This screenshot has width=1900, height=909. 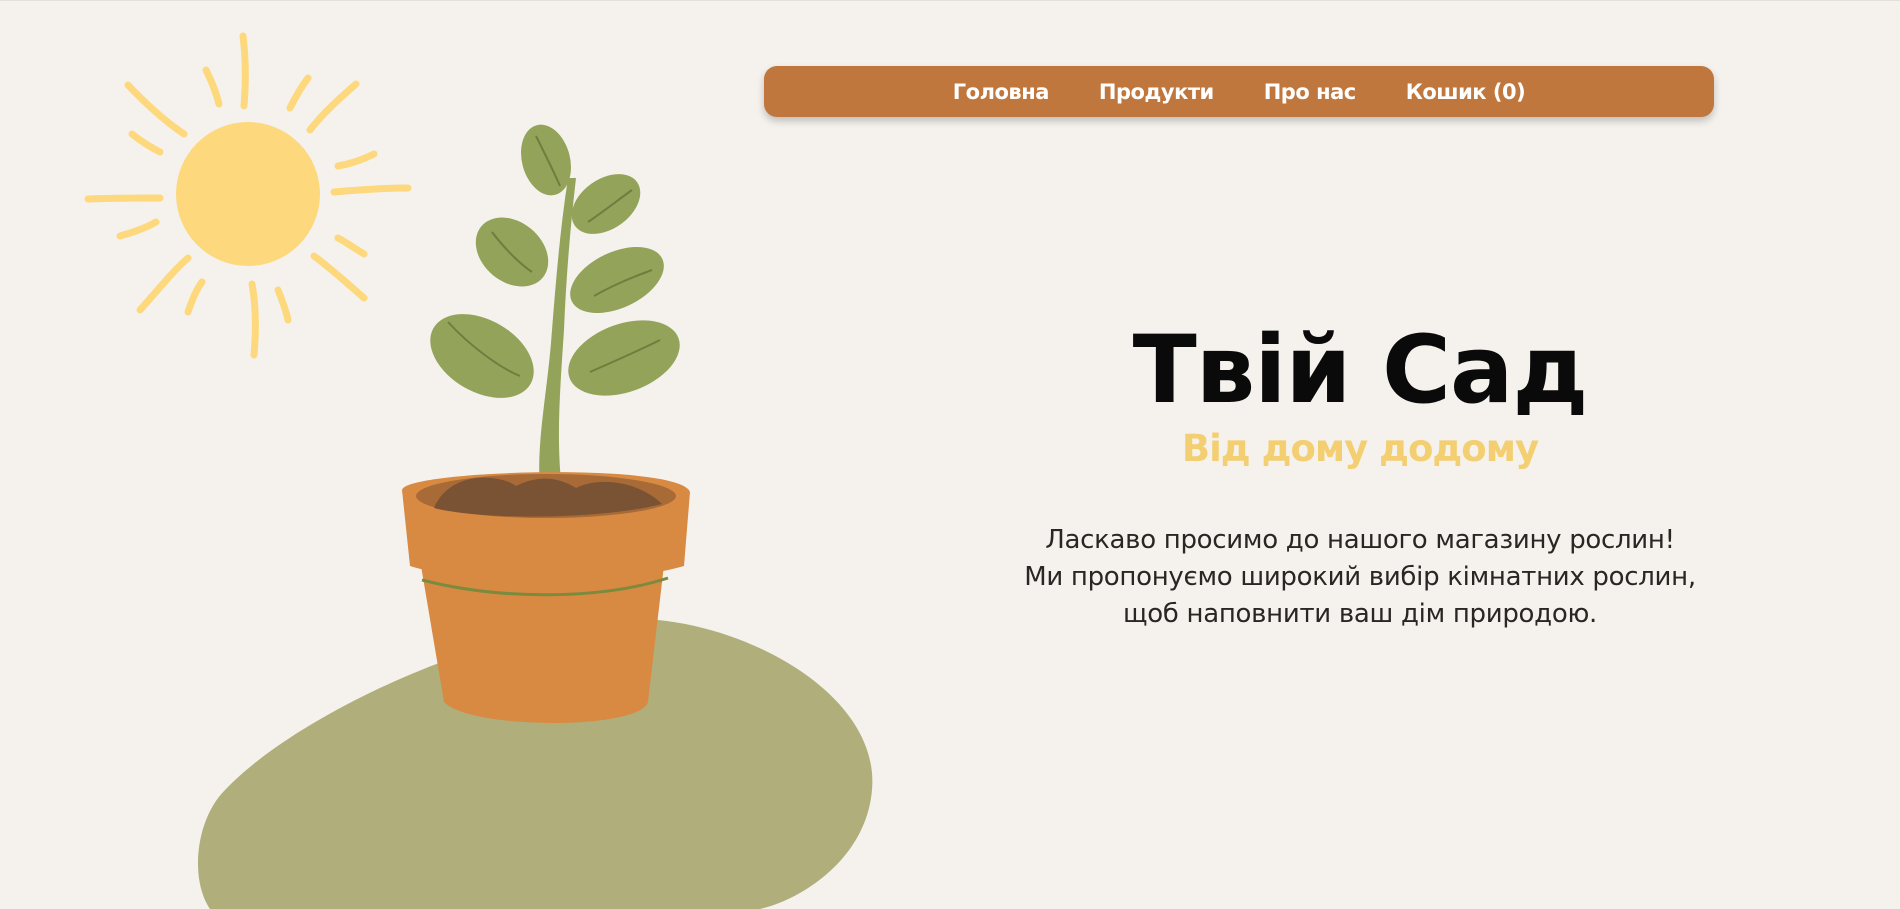 What do you see at coordinates (1156, 92) in the screenshot?
I see `nav-link-products: Продукти` at bounding box center [1156, 92].